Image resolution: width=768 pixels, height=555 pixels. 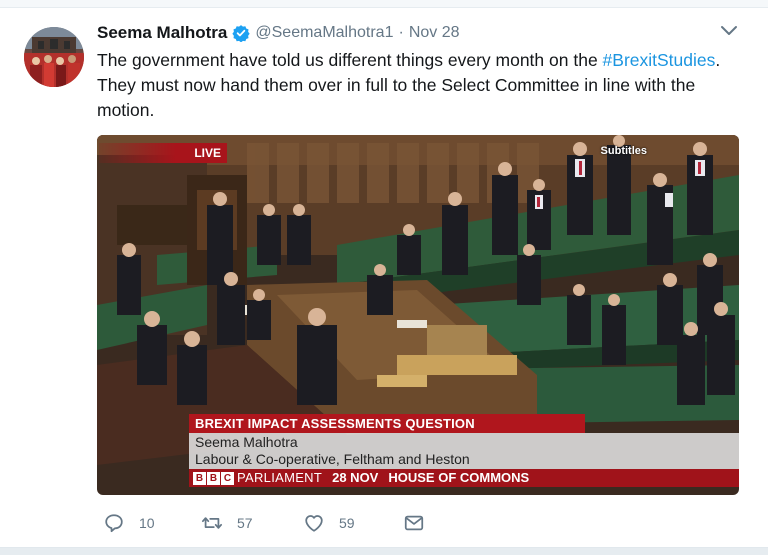 What do you see at coordinates (280, 477) in the screenshot?
I see `channel-name: PARLIAMENT` at bounding box center [280, 477].